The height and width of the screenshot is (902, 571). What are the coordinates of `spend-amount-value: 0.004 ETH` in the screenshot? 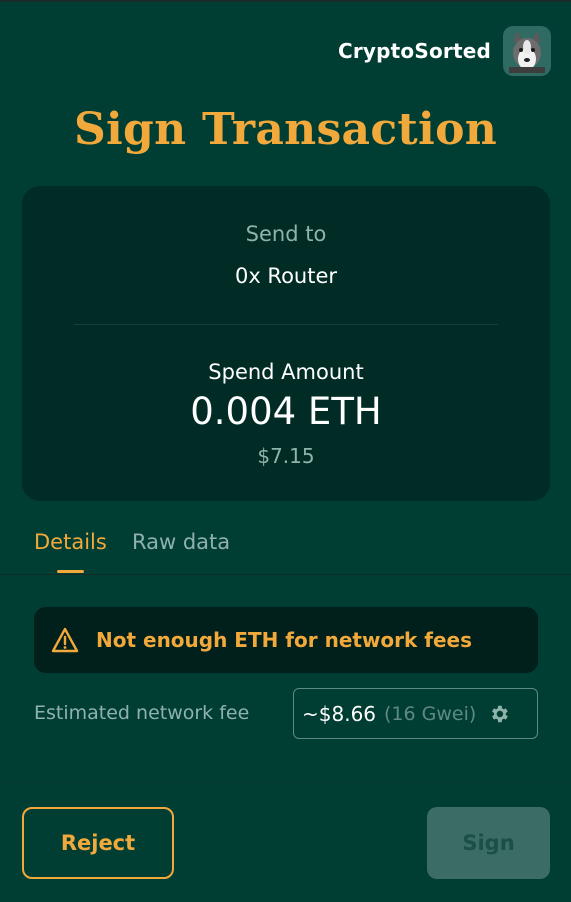 It's located at (286, 411).